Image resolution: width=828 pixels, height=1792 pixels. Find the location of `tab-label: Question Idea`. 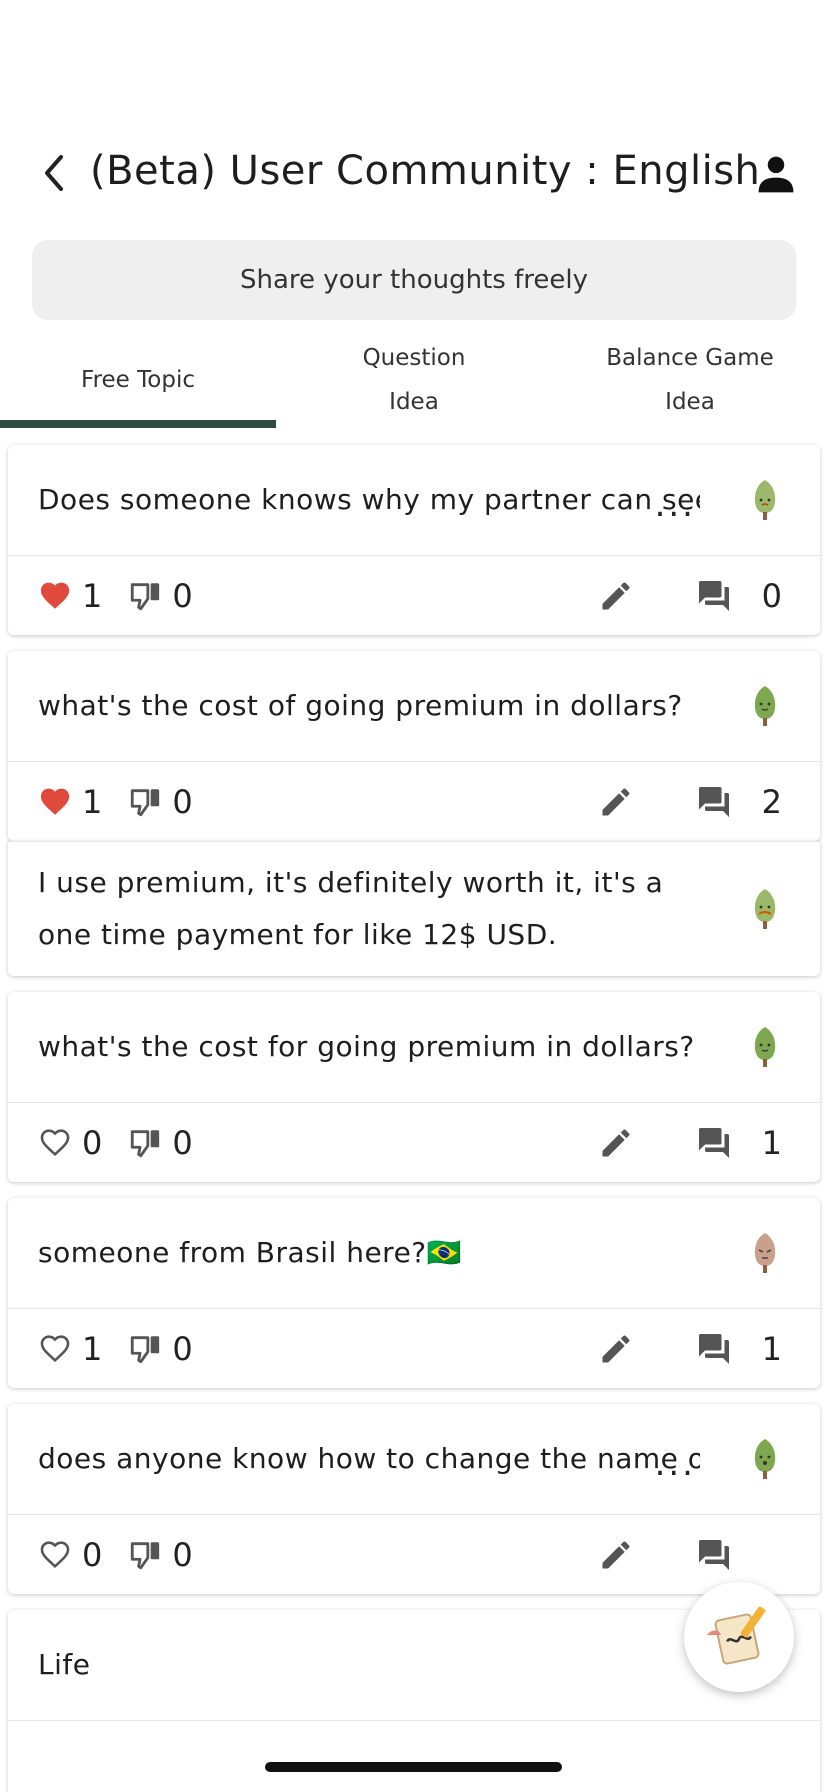

tab-label: Question Idea is located at coordinates (414, 380).